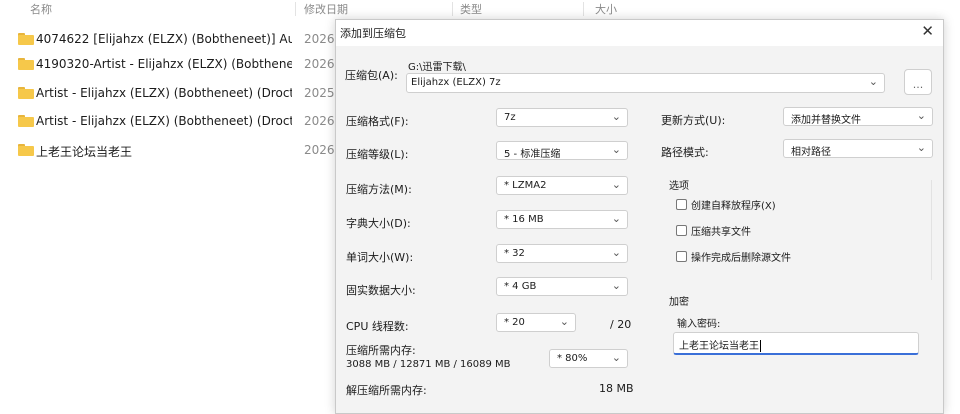 This screenshot has height=414, width=960. Describe the element at coordinates (167, 151) in the screenshot. I see `file-row: 上老王论坛当老王 2026` at that location.